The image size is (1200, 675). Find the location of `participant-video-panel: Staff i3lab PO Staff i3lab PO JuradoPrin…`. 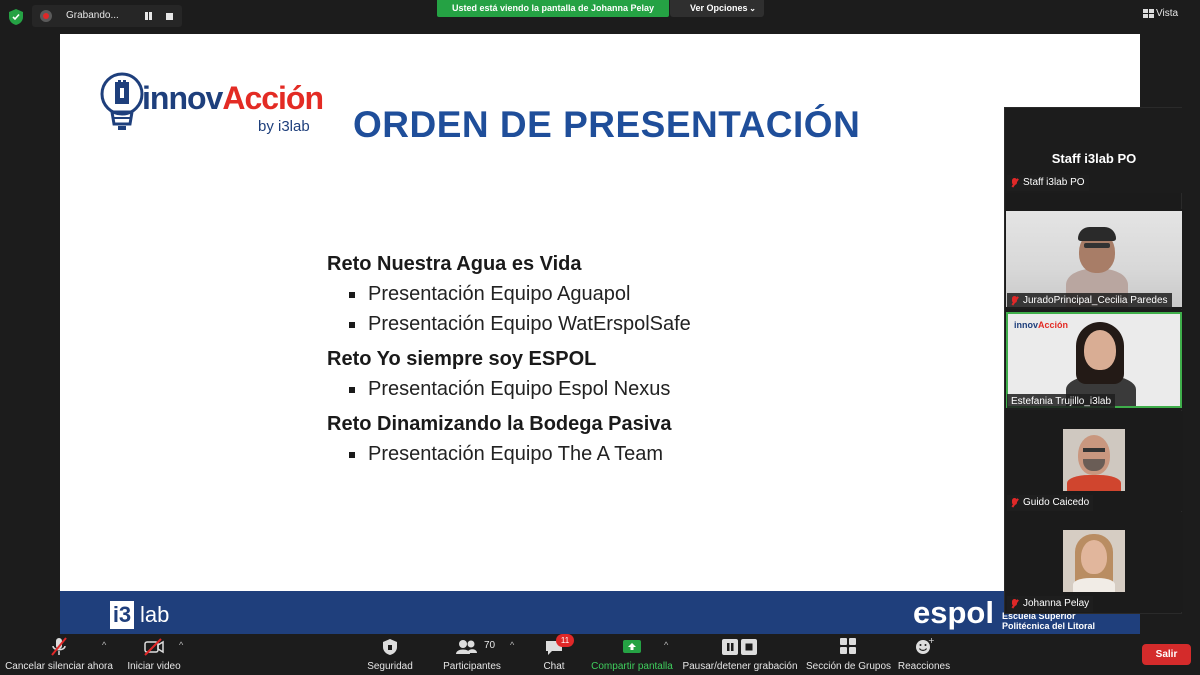

participant-video-panel: Staff i3lab PO Staff i3lab PO JuradoPrin… is located at coordinates (1093, 360).